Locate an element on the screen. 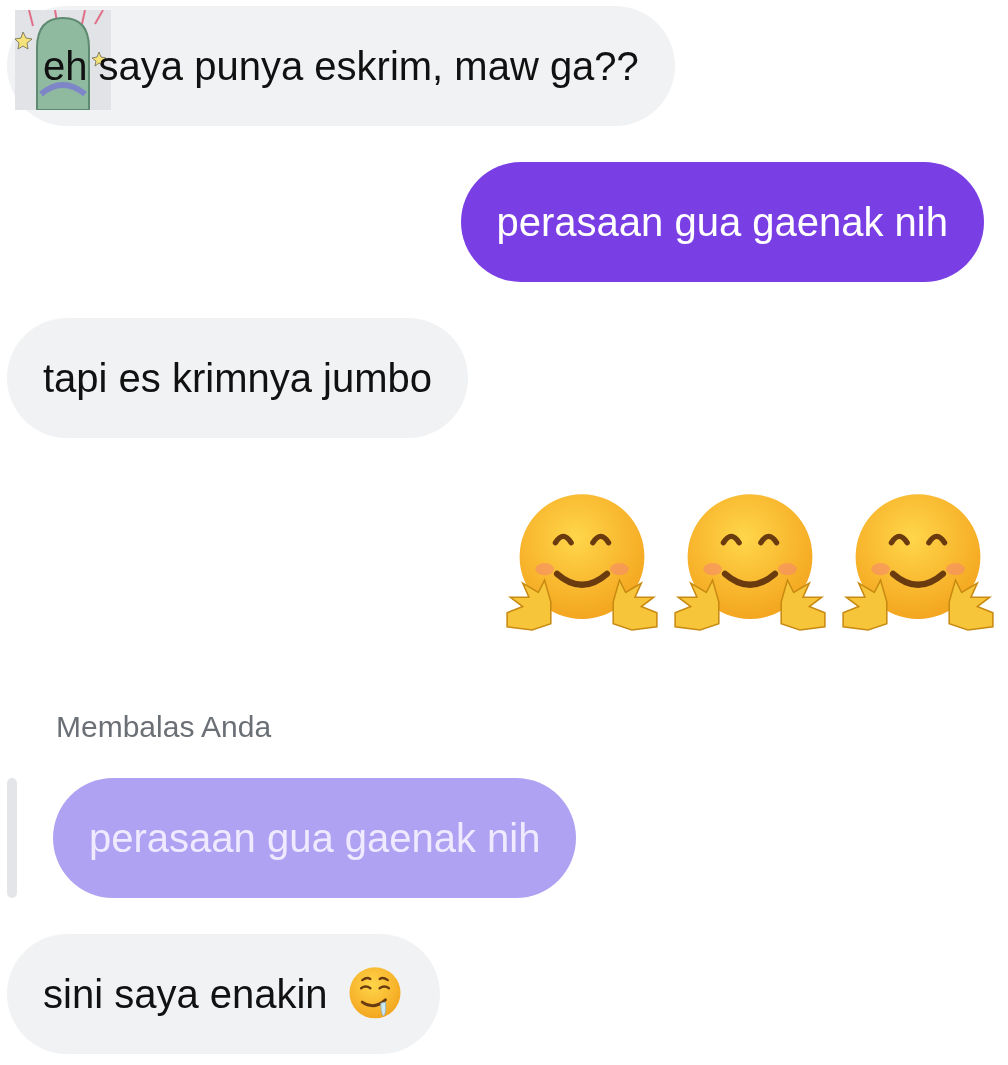 The image size is (1008, 1065). message-text: sini saya enakin is located at coordinates (185, 994).